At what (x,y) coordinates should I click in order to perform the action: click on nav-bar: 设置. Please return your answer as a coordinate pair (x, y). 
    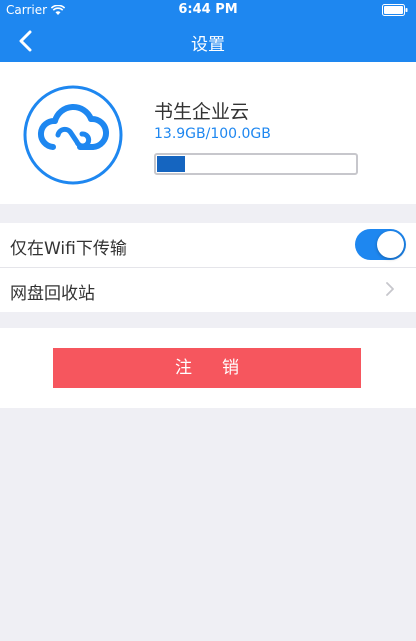
    Looking at the image, I should click on (208, 41).